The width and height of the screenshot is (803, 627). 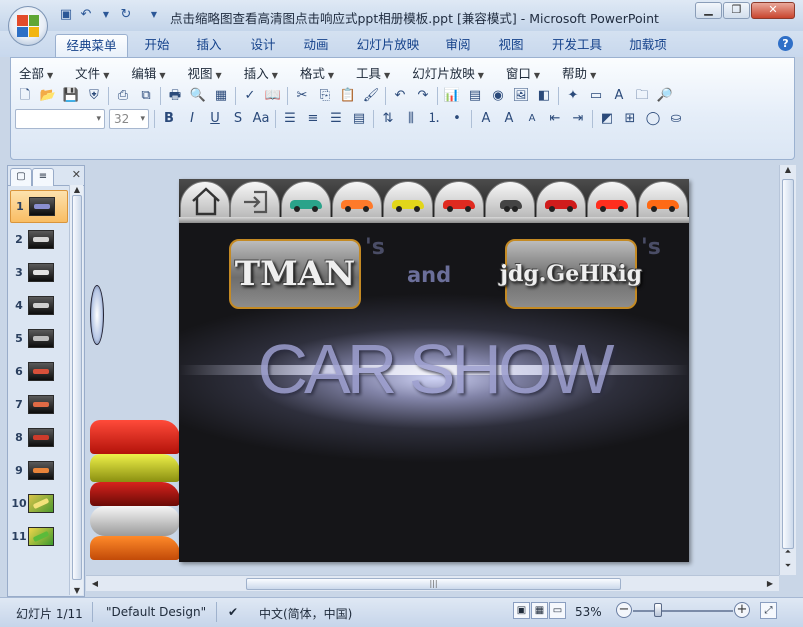 What do you see at coordinates (261, 72) in the screenshot?
I see `menu-insert: 插入 ▼` at bounding box center [261, 72].